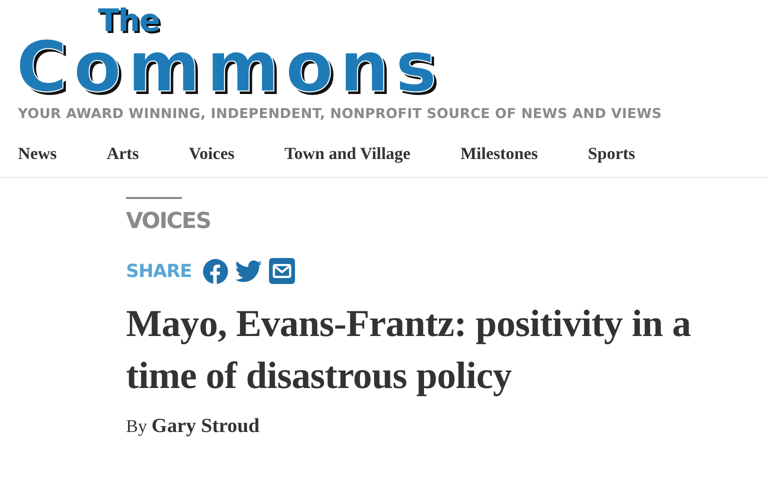  I want to click on nav-link: Arts, so click(122, 154).